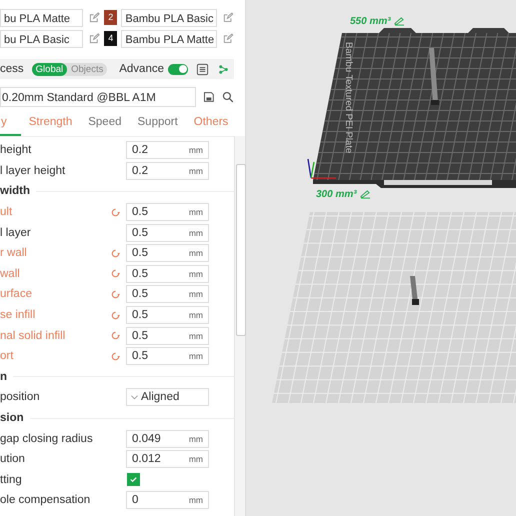  I want to click on filament-field: bu PLA Matte, so click(41, 17).